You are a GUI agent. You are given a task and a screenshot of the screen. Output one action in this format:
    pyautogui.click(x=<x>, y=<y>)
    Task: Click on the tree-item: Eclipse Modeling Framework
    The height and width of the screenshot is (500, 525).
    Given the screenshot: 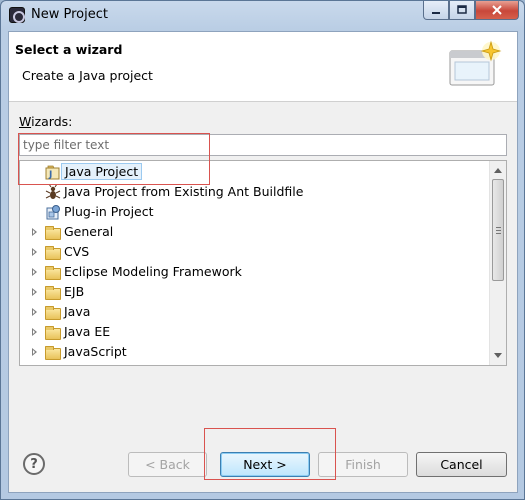 What is the action you would take?
    pyautogui.click(x=255, y=272)
    